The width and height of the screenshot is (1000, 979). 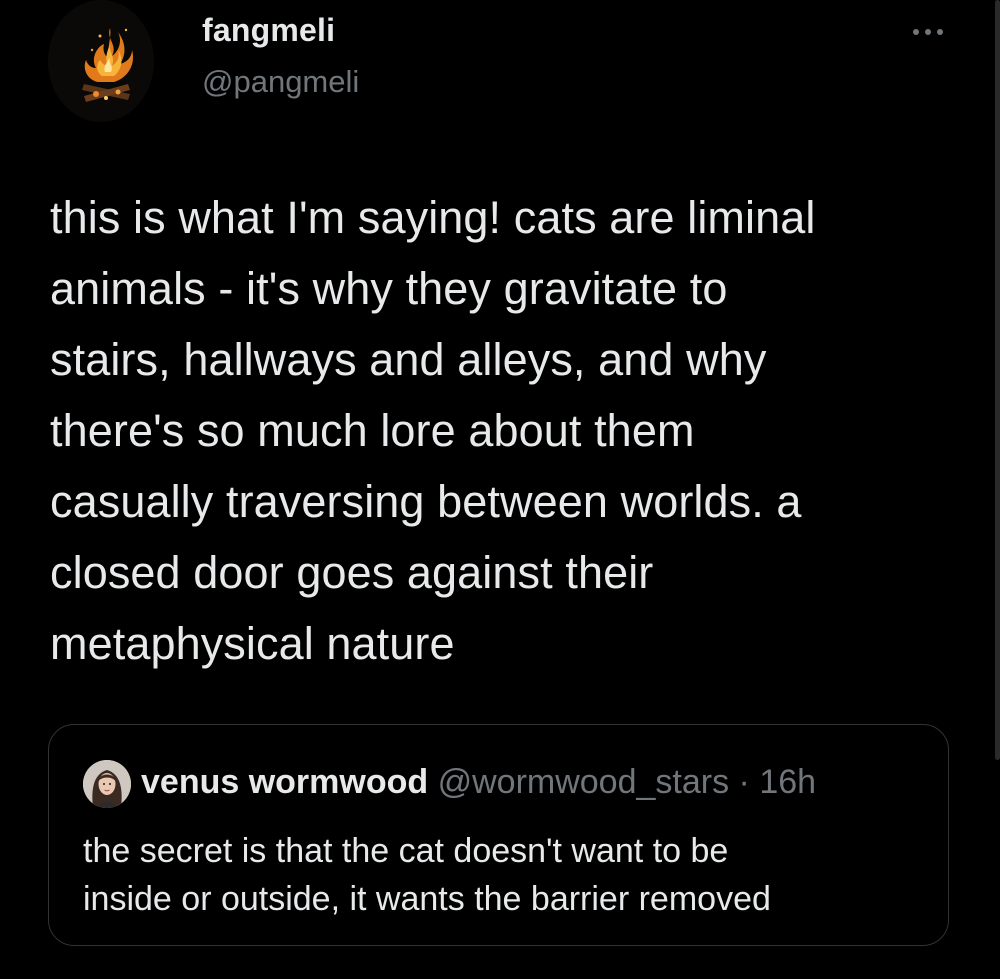 What do you see at coordinates (284, 782) in the screenshot?
I see `quoted-author-display-name: venus wormwood` at bounding box center [284, 782].